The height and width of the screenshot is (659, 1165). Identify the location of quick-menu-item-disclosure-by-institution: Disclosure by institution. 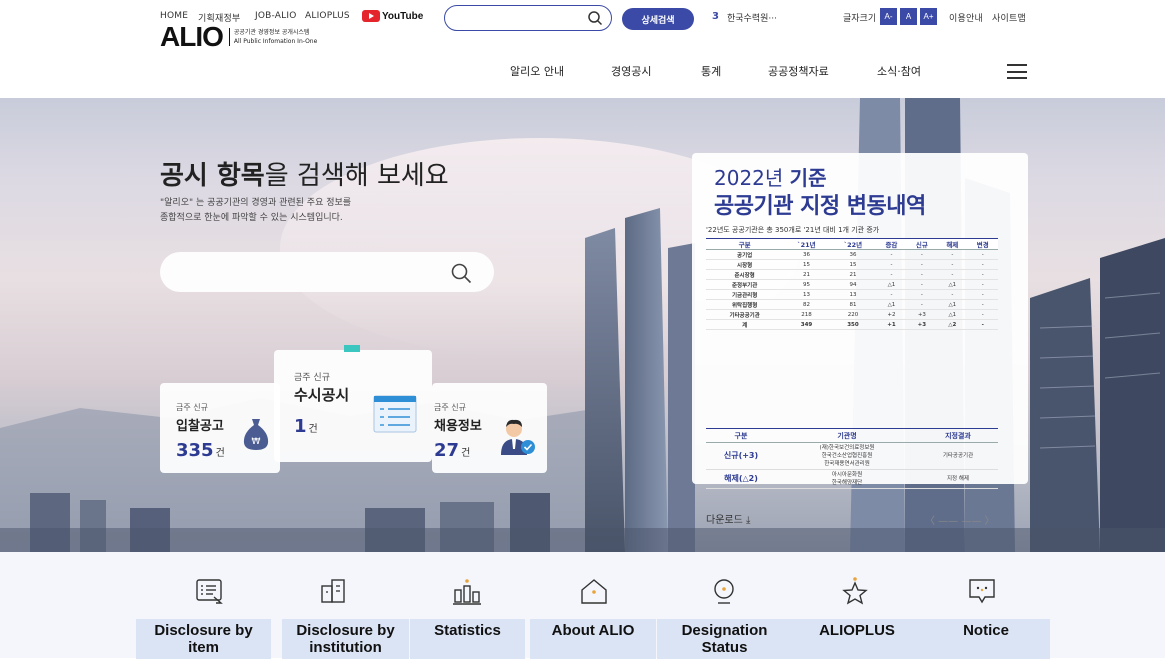
(347, 605).